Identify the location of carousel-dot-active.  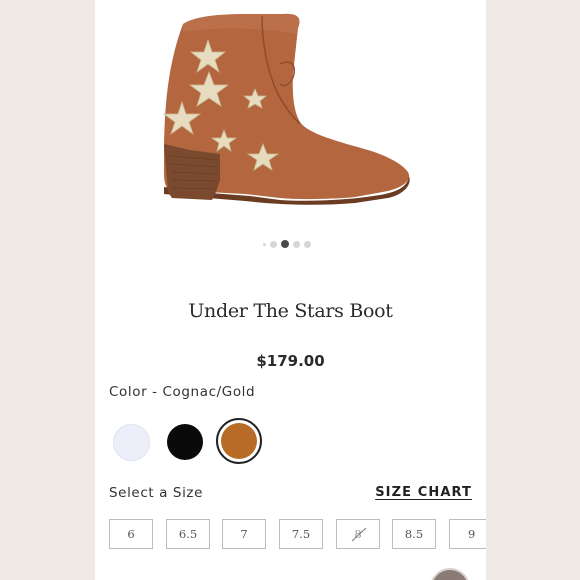
(285, 244).